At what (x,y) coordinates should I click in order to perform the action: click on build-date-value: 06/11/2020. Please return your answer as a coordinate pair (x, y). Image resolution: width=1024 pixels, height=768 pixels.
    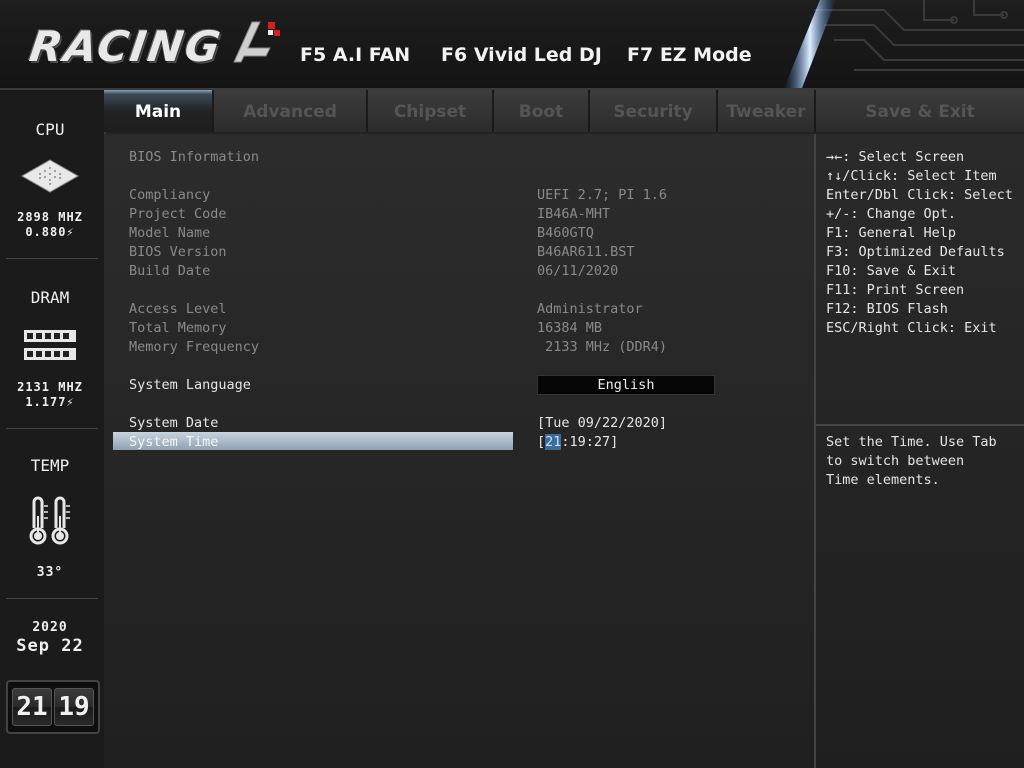
    Looking at the image, I should click on (578, 271).